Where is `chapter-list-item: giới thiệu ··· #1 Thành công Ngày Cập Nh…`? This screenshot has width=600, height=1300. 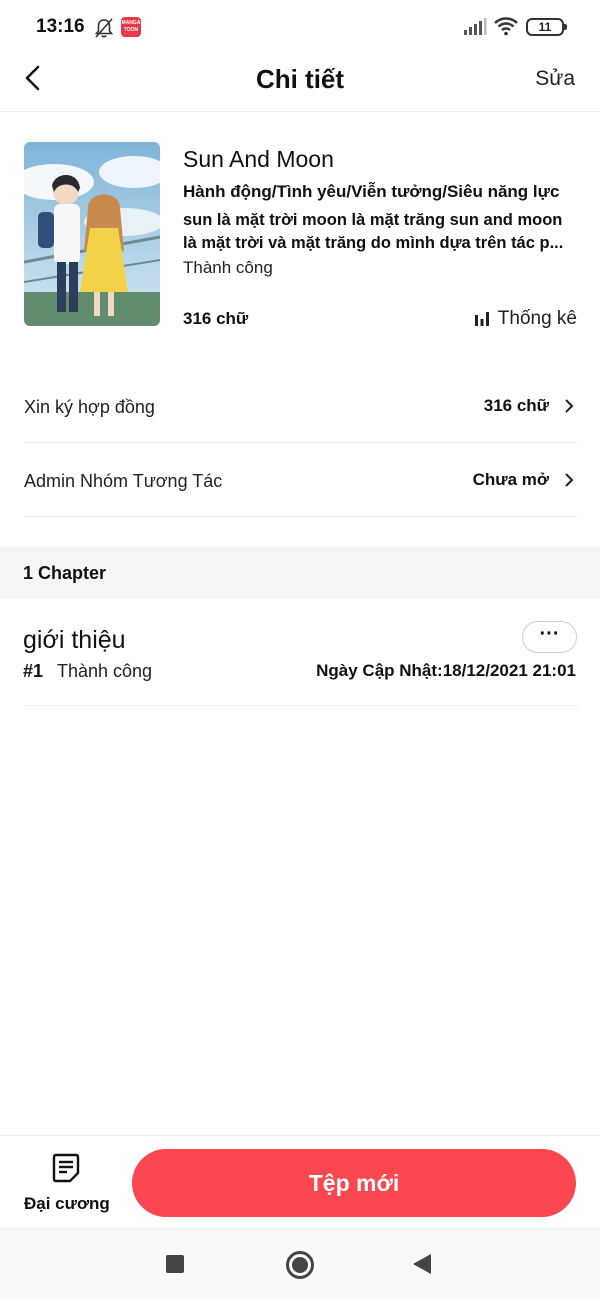 chapter-list-item: giới thiệu ··· #1 Thành công Ngày Cập Nh… is located at coordinates (300, 653).